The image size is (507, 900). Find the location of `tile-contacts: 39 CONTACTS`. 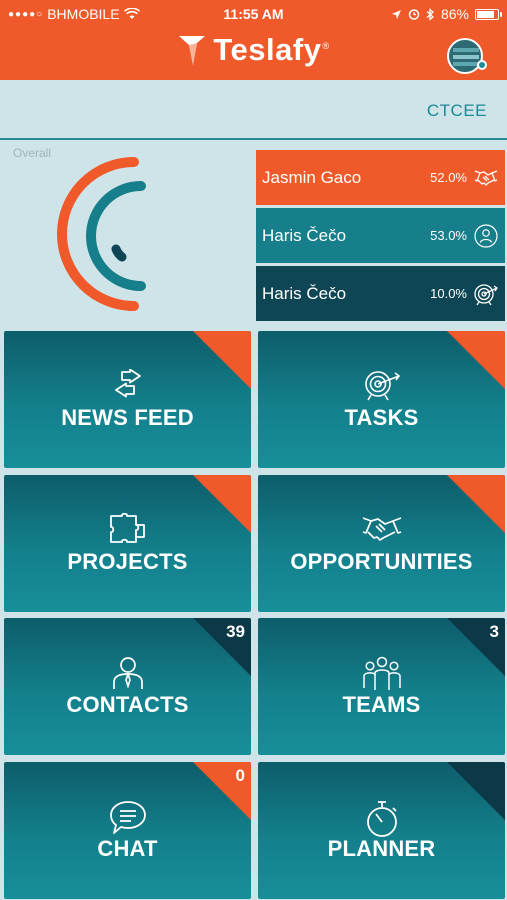

tile-contacts: 39 CONTACTS is located at coordinates (127, 686).